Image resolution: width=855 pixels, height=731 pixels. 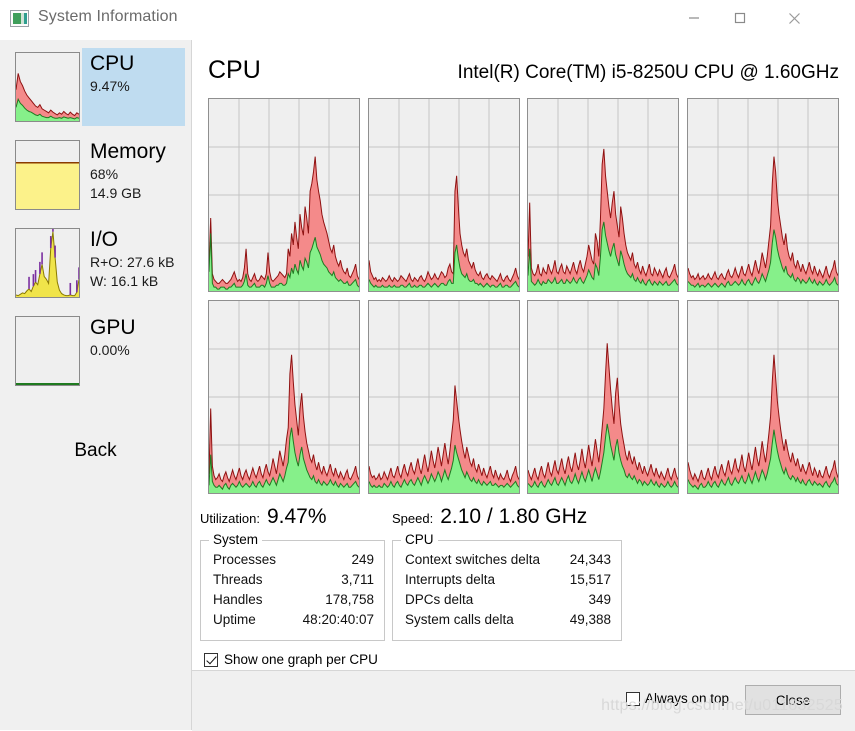 What do you see at coordinates (357, 579) in the screenshot?
I see `row-value: 3,711` at bounding box center [357, 579].